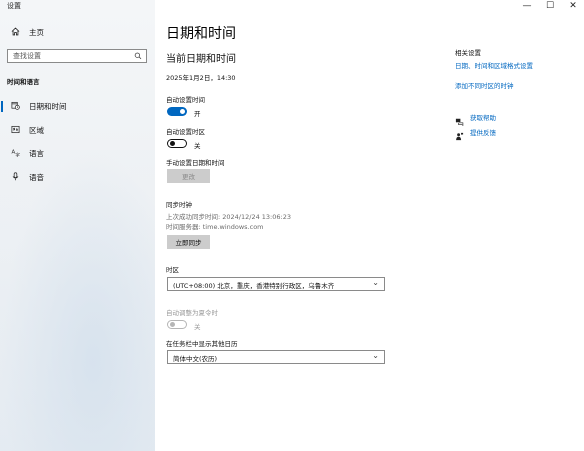 Image resolution: width=584 pixels, height=451 pixels. What do you see at coordinates (77, 177) in the screenshot?
I see `sidebar-item-speech: 语音` at bounding box center [77, 177].